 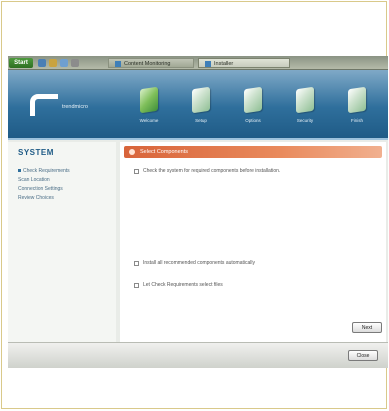 I want to click on bullet-icon, so click(x=19, y=171).